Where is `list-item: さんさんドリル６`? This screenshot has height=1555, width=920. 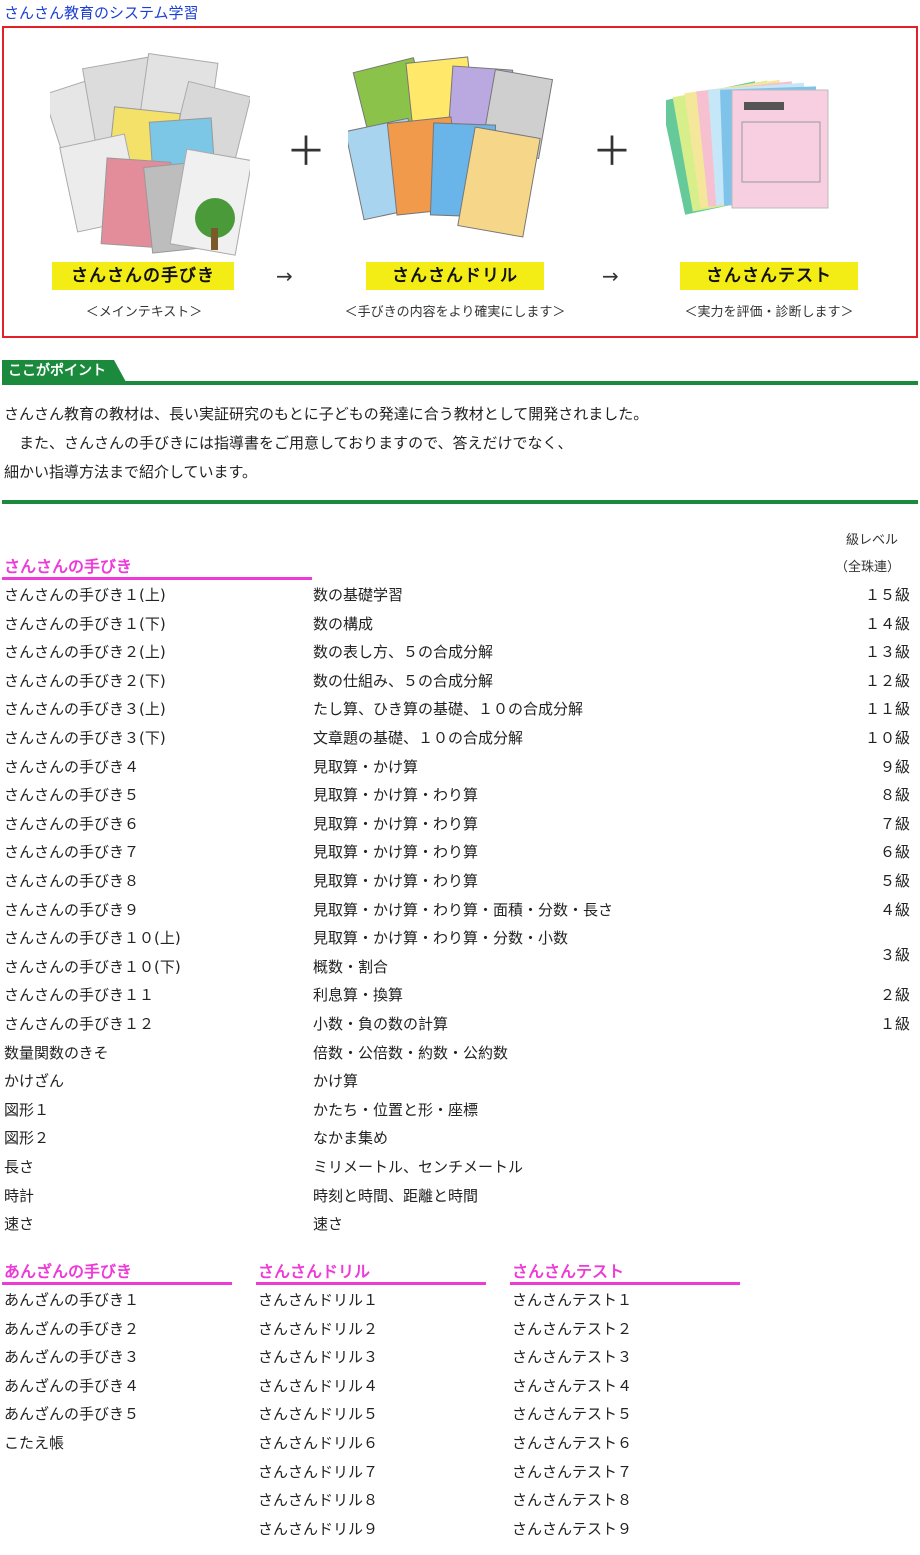 list-item: さんさんドリル６ is located at coordinates (318, 1443).